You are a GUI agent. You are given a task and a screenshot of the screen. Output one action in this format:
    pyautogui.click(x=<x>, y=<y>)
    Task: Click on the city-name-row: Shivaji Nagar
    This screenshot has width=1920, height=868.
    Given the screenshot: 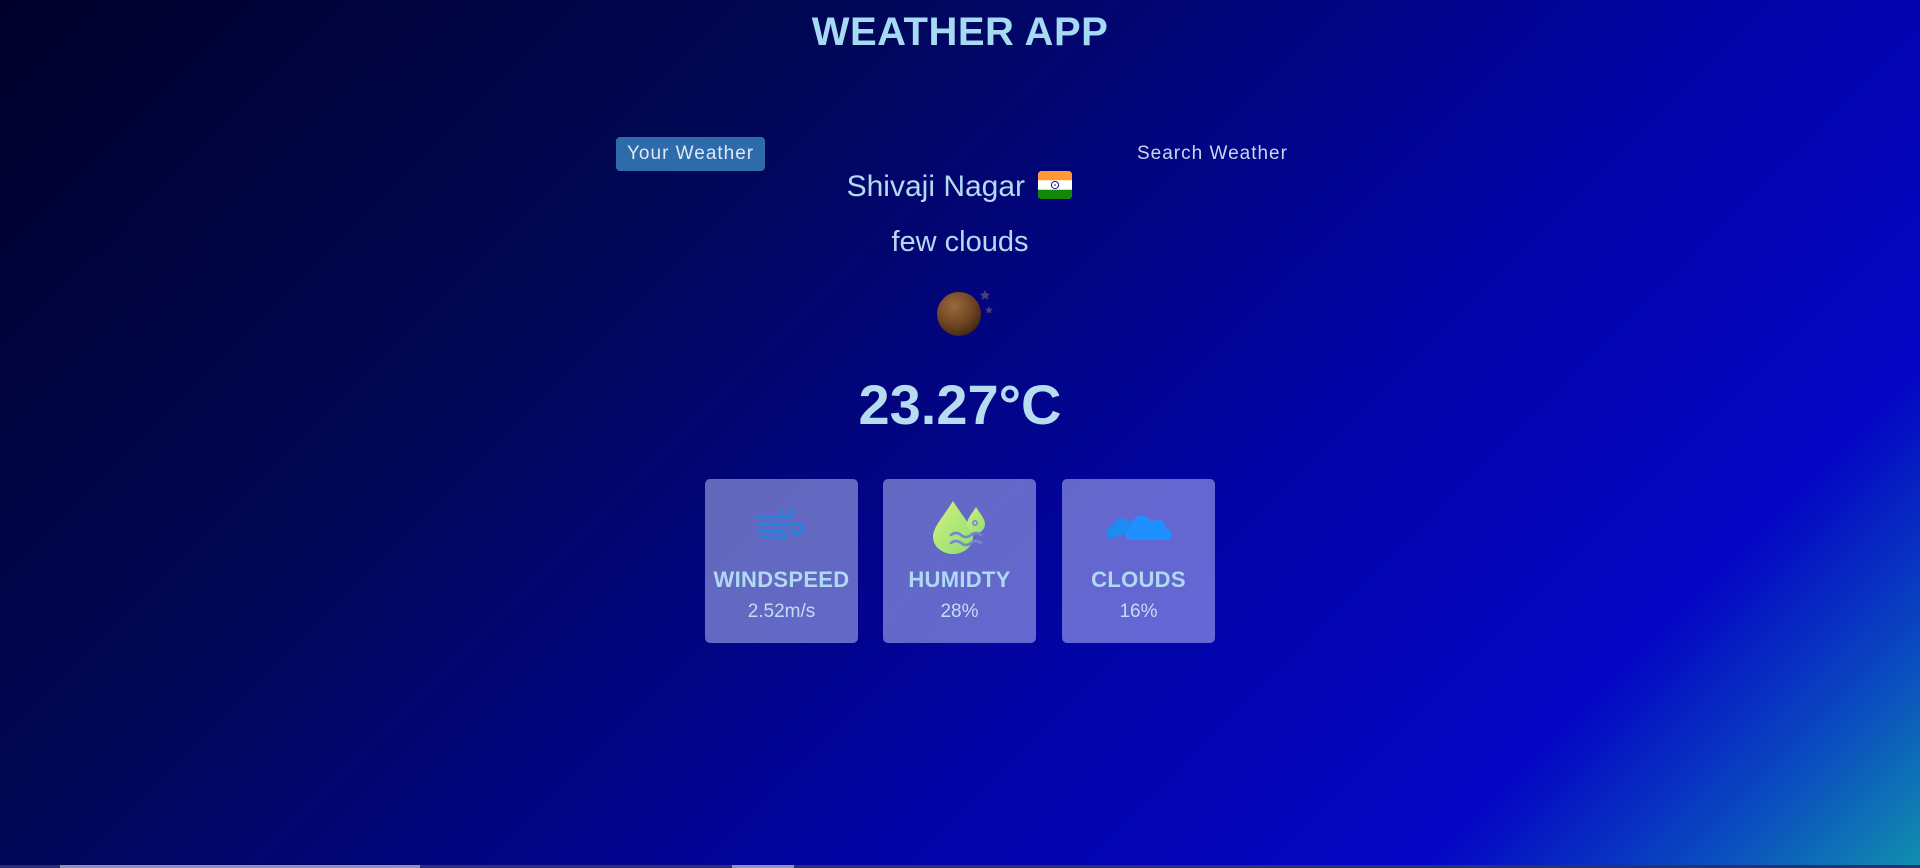 What is the action you would take?
    pyautogui.click(x=960, y=186)
    